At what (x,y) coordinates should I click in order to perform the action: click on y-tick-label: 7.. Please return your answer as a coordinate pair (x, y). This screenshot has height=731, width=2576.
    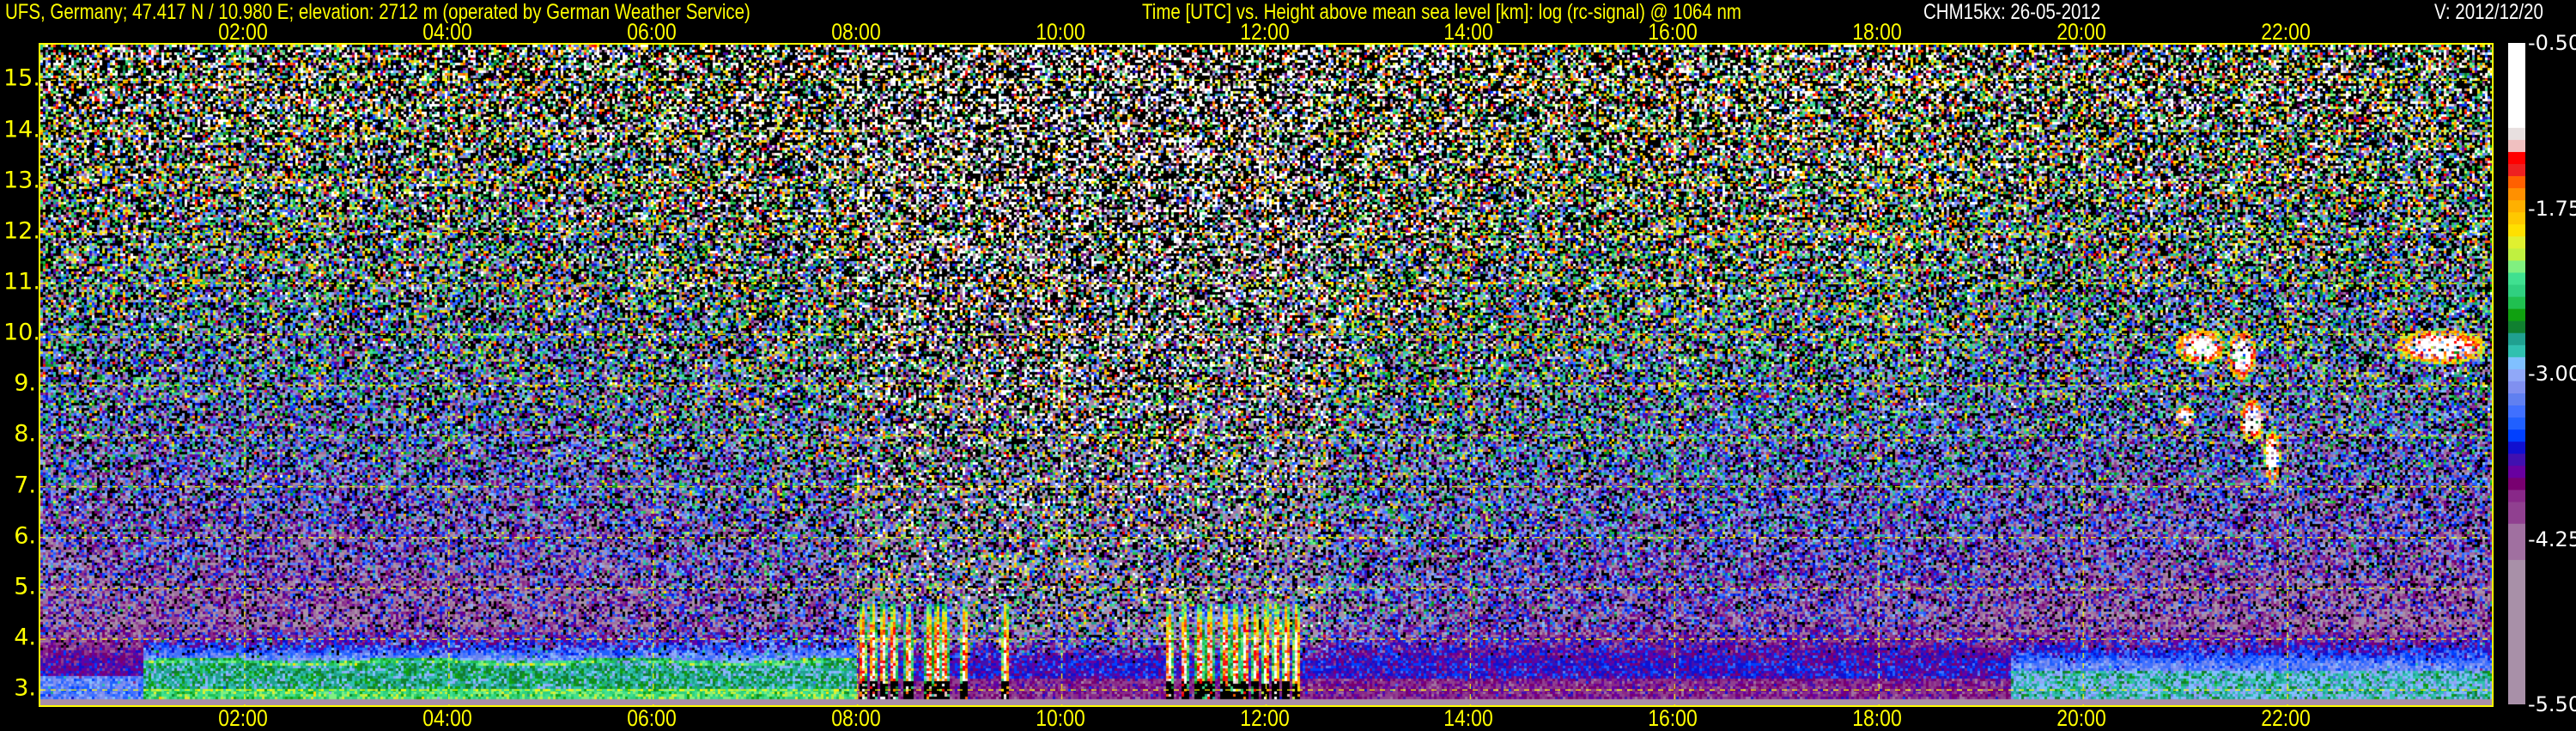
    Looking at the image, I should click on (25, 486).